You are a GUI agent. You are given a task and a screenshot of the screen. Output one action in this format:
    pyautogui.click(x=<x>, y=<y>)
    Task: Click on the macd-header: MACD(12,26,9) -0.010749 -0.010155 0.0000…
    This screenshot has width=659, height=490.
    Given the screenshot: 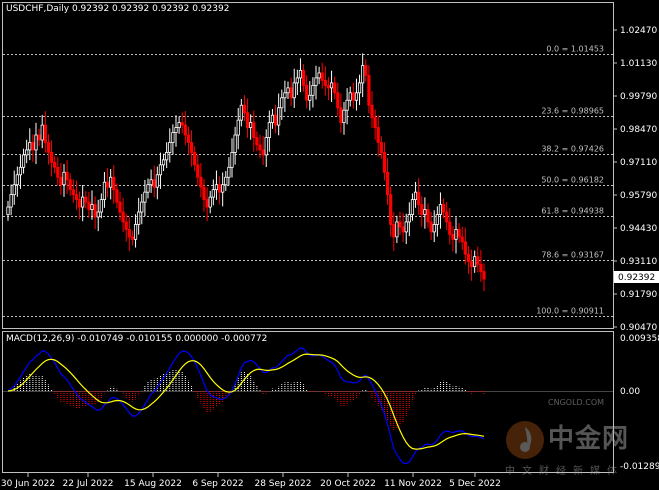 What is the action you would take?
    pyautogui.click(x=137, y=339)
    